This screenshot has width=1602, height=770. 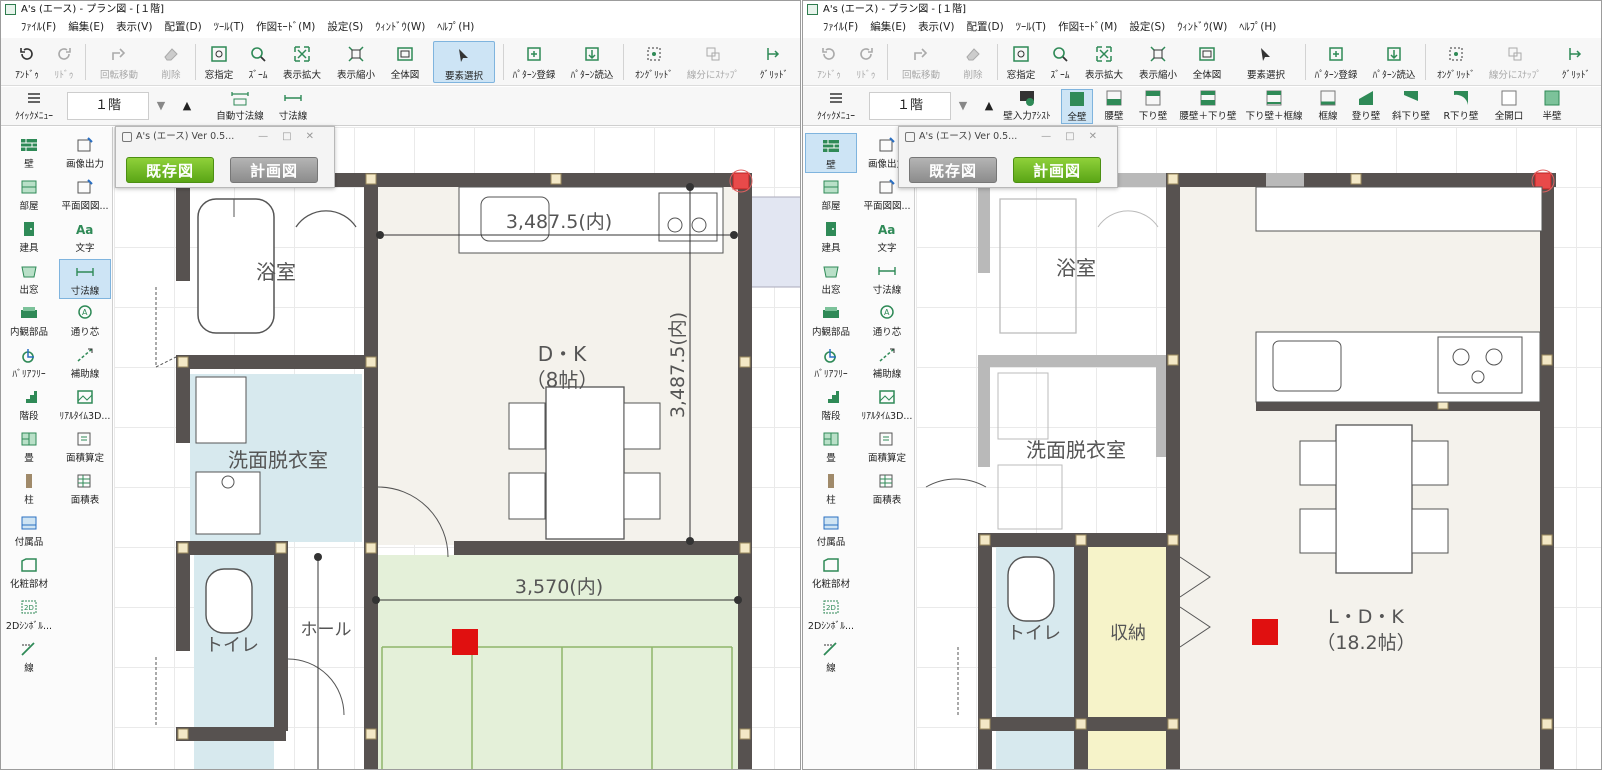 What do you see at coordinates (1266, 62) in the screenshot?
I see `element-select-button: 要素選択` at bounding box center [1266, 62].